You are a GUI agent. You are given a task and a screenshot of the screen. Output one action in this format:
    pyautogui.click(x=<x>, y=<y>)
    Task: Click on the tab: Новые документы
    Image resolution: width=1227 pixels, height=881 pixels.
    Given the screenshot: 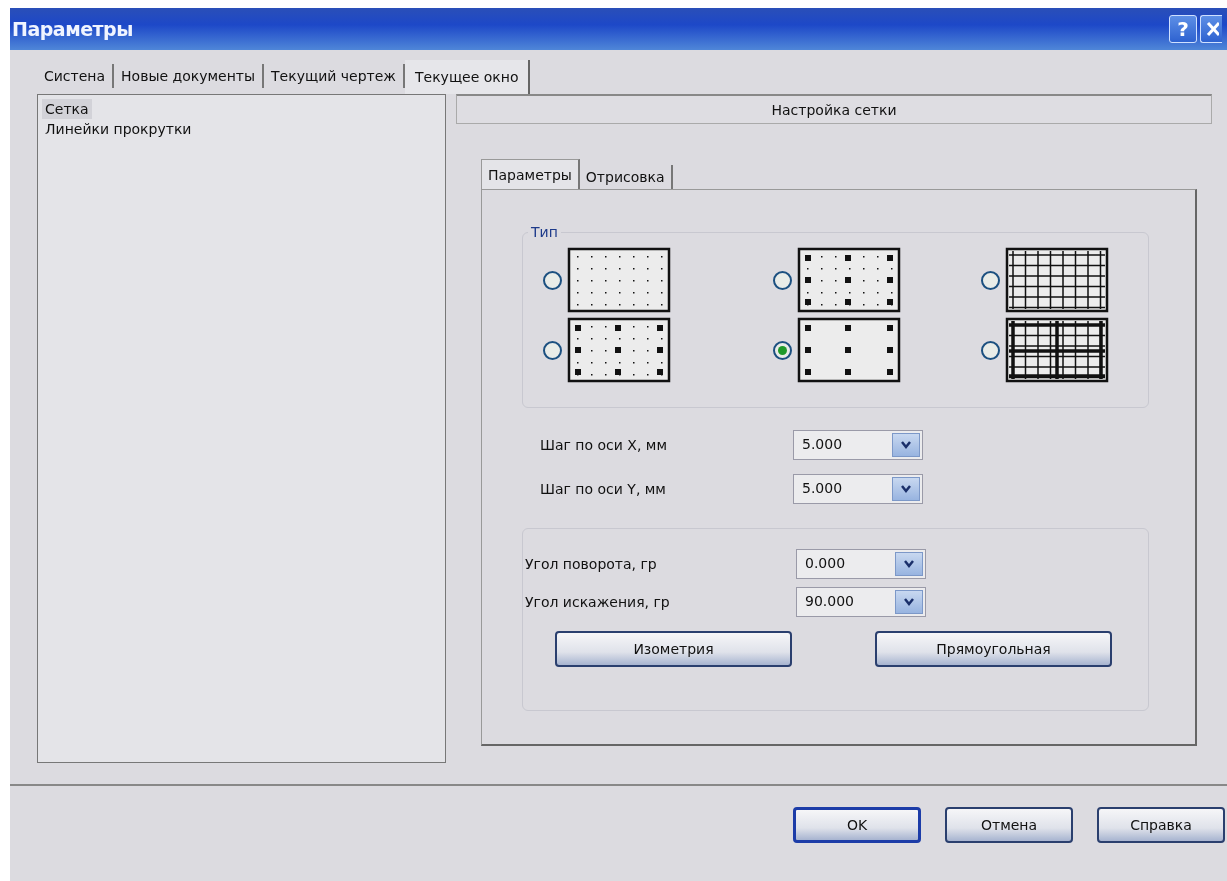 What is the action you would take?
    pyautogui.click(x=189, y=76)
    